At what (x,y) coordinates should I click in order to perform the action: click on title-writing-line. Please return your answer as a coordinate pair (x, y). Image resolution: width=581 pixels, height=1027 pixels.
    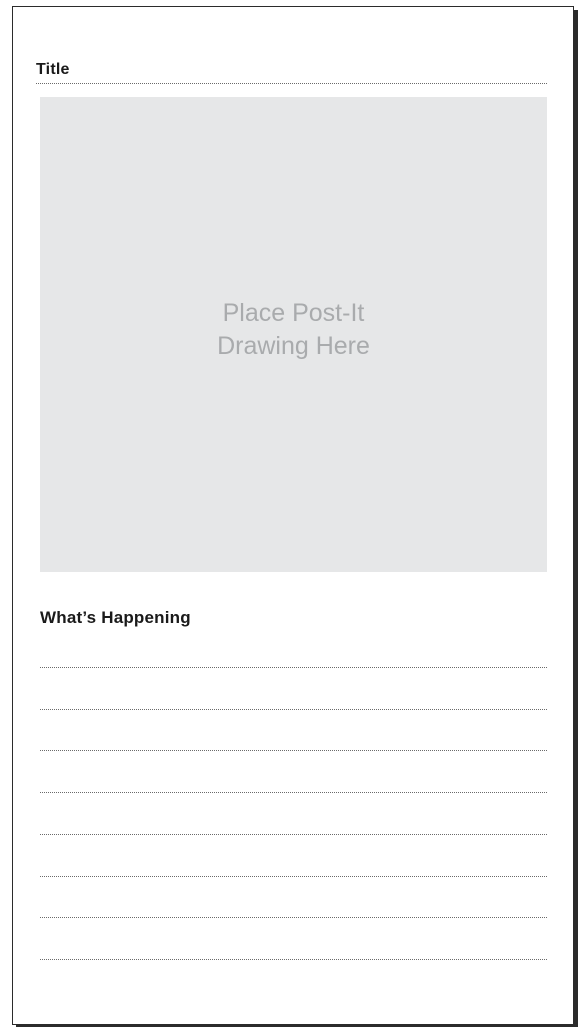
    Looking at the image, I should click on (291, 83).